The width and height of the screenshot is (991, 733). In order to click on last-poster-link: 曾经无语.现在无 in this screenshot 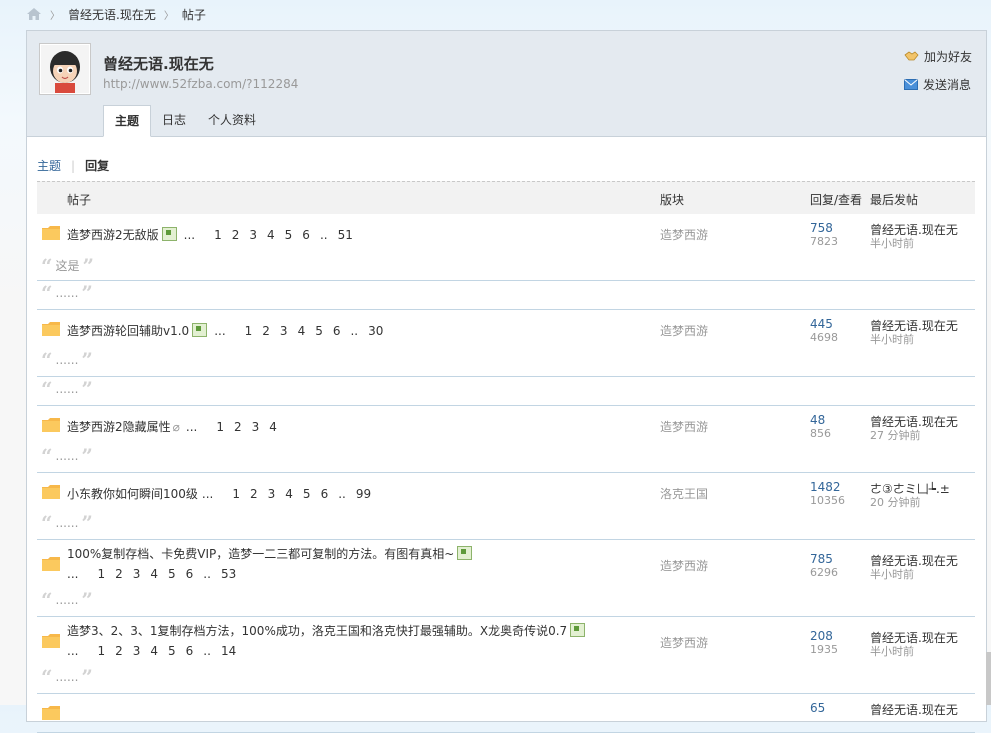, I will do `click(914, 709)`.